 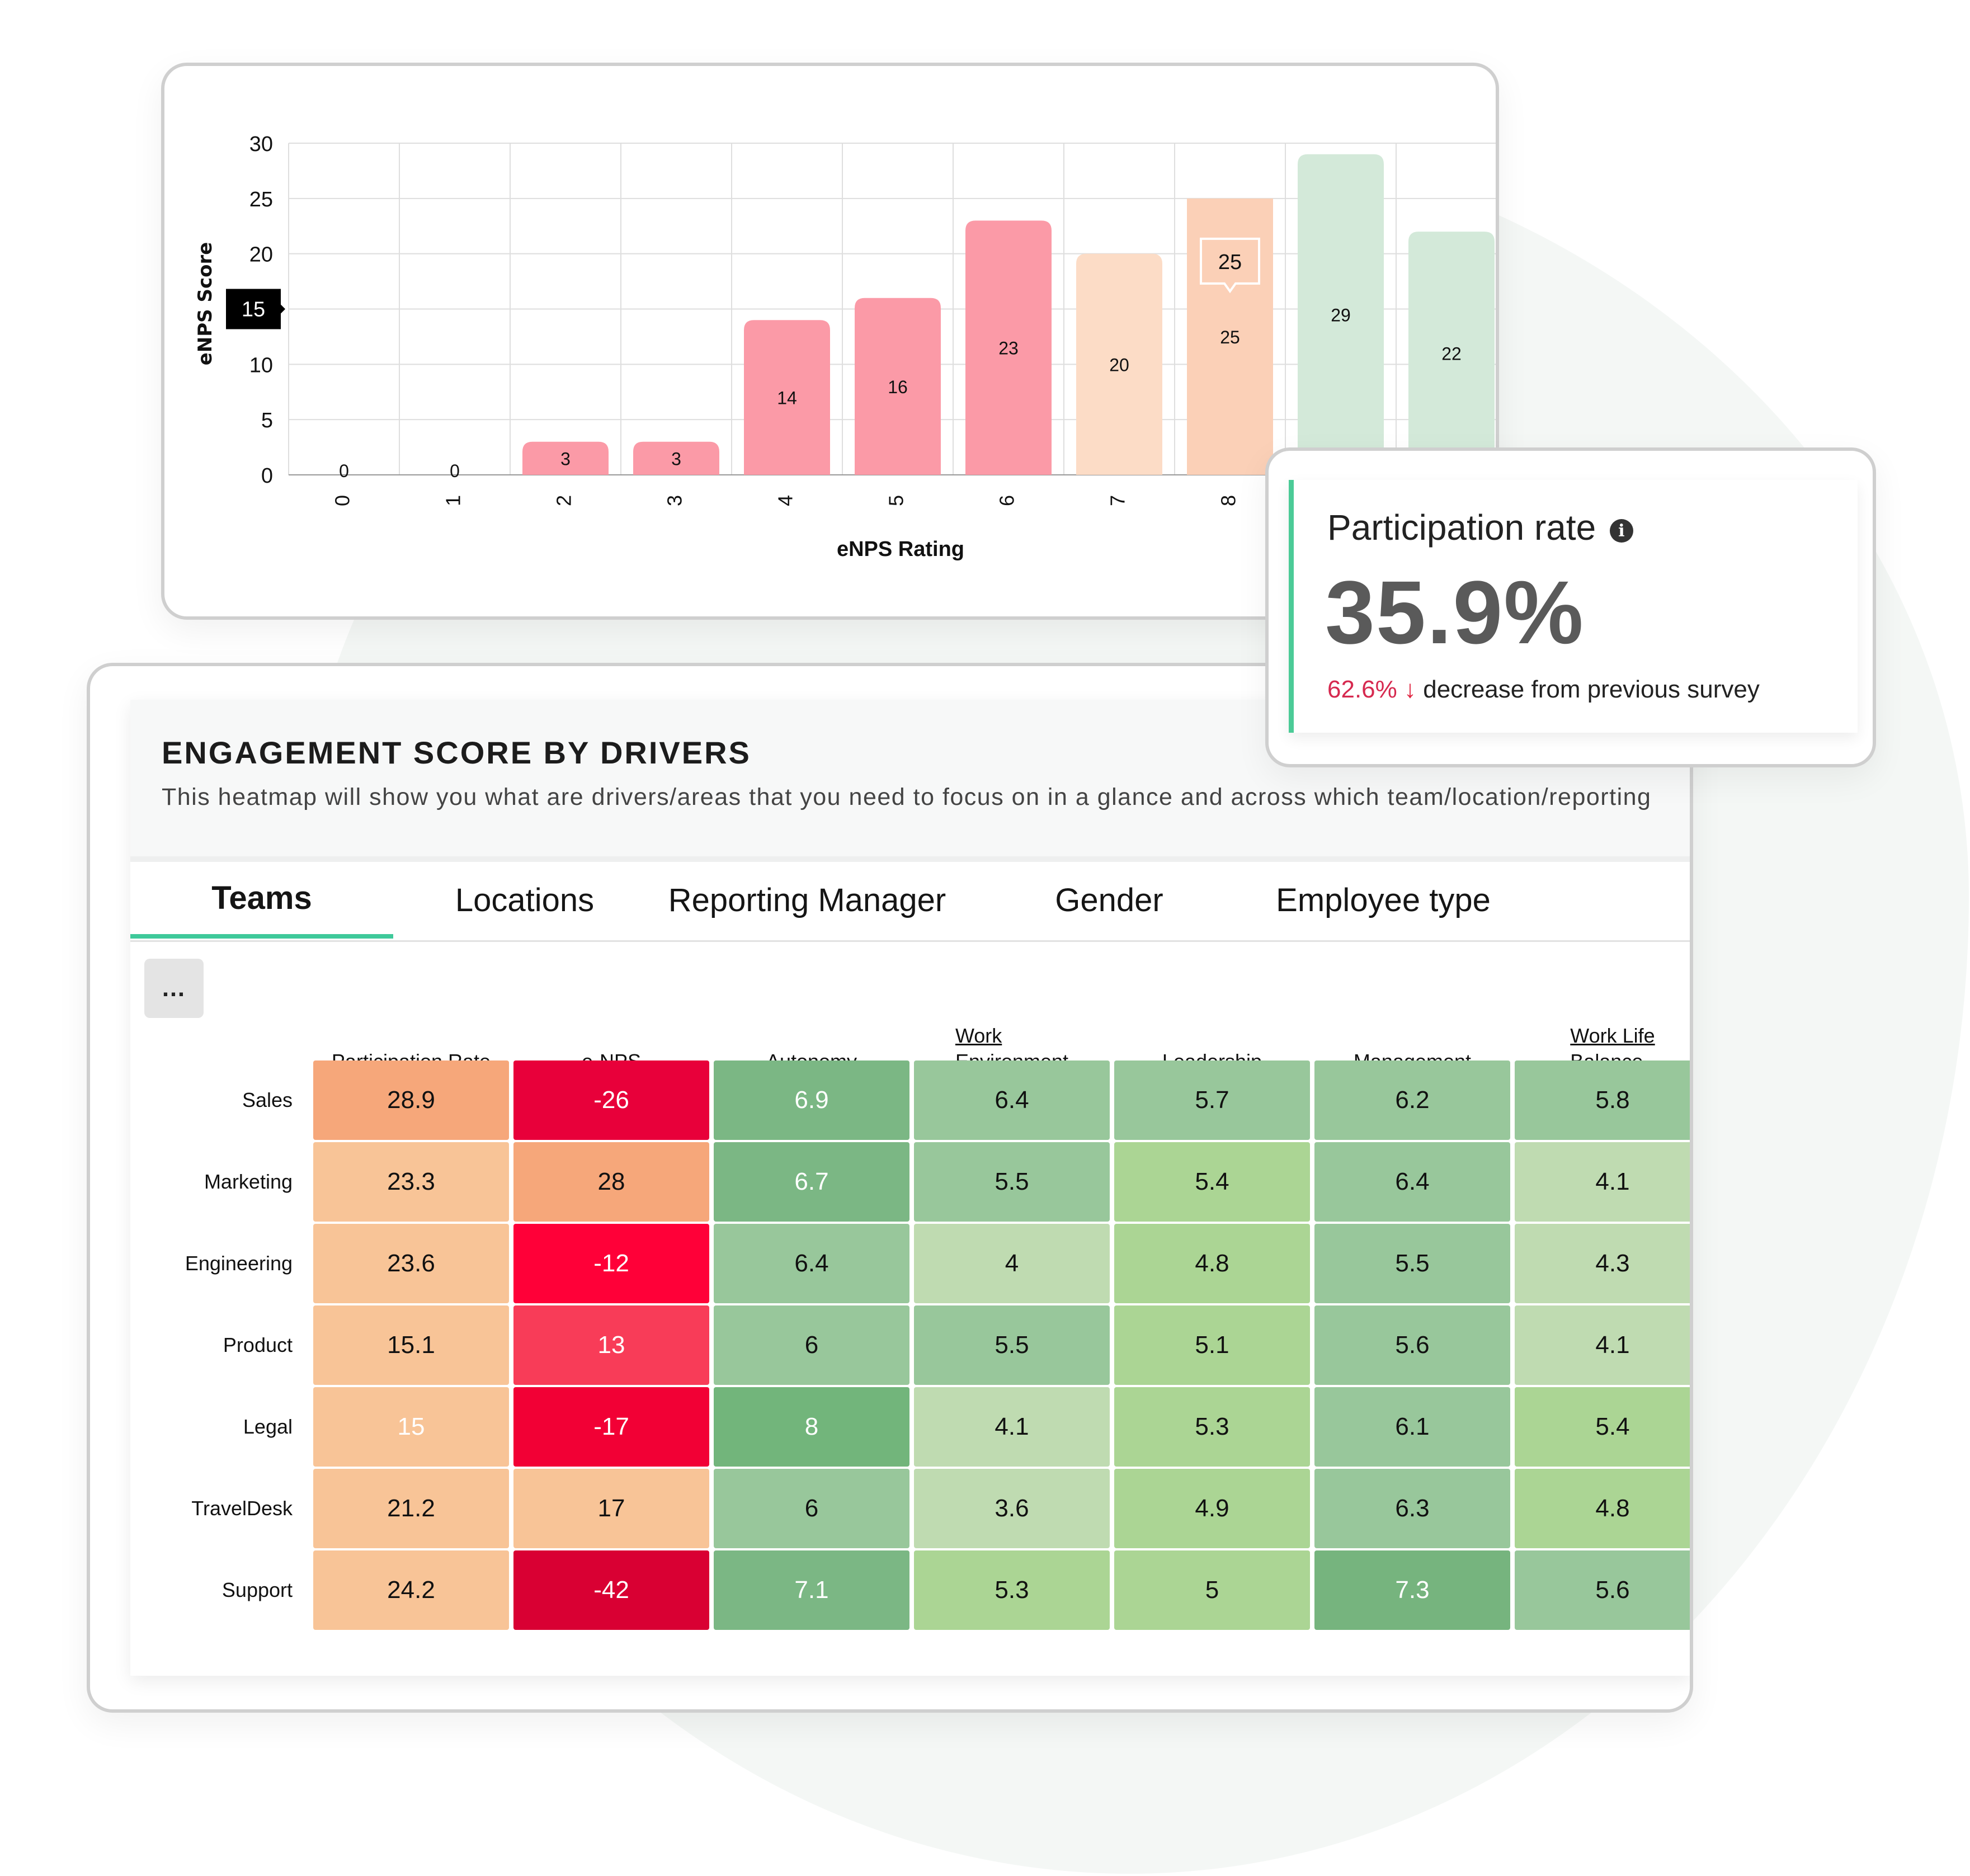 I want to click on row-label: Support, so click(x=257, y=1589).